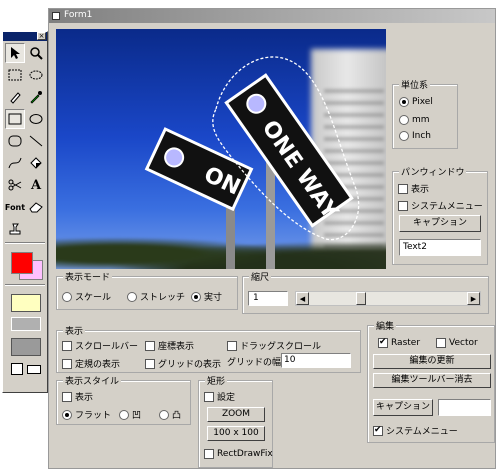 Image resolution: width=500 pixels, height=469 pixels. I want to click on fore-color-swatch, so click(22, 263).